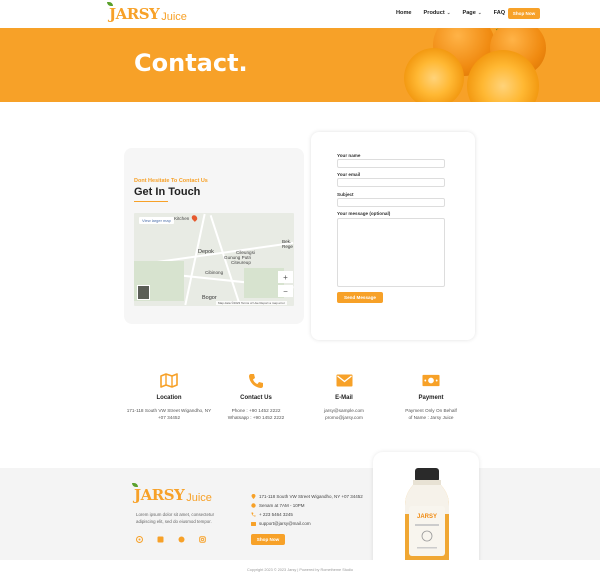  What do you see at coordinates (169, 410) in the screenshot?
I see `feature-line: 171-118 South VW Street Wigandho, NY` at bounding box center [169, 410].